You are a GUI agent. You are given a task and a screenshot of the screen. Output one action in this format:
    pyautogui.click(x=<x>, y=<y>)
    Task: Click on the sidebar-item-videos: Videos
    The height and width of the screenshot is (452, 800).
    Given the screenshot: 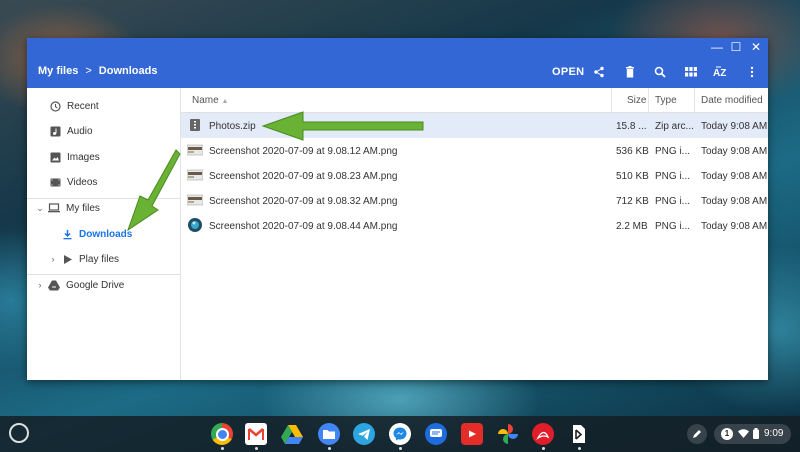 What is the action you would take?
    pyautogui.click(x=114, y=182)
    